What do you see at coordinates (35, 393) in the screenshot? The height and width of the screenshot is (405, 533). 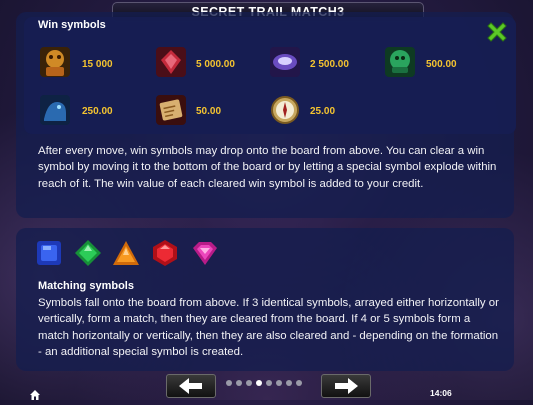 I see `home-icon` at bounding box center [35, 393].